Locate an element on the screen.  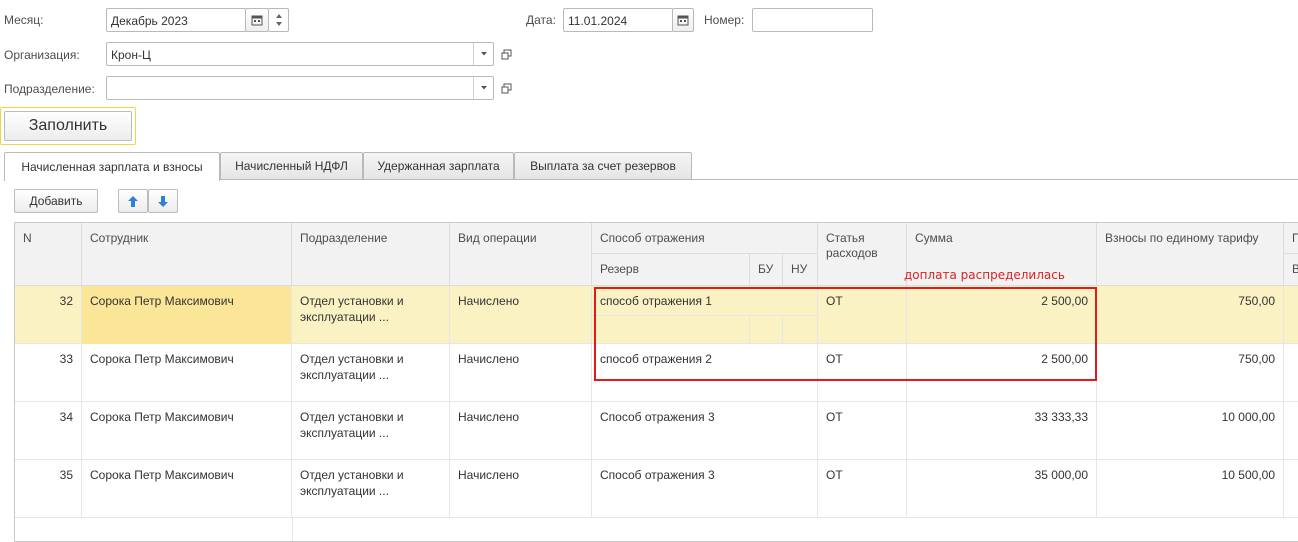
move-up-button is located at coordinates (133, 201).